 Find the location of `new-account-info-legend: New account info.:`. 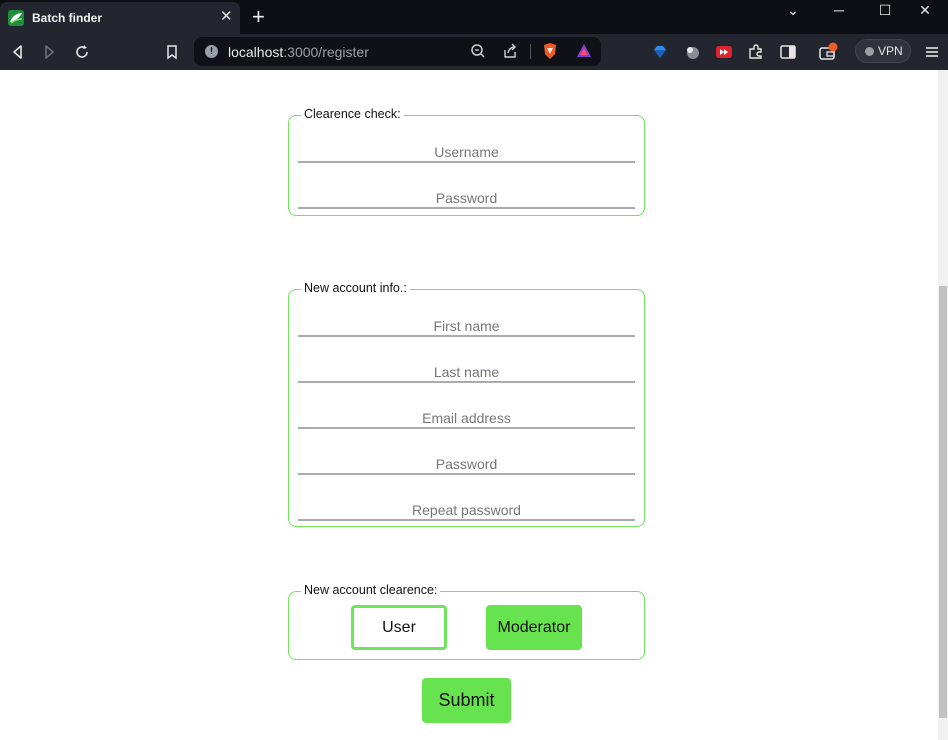

new-account-info-legend: New account info.: is located at coordinates (355, 288).